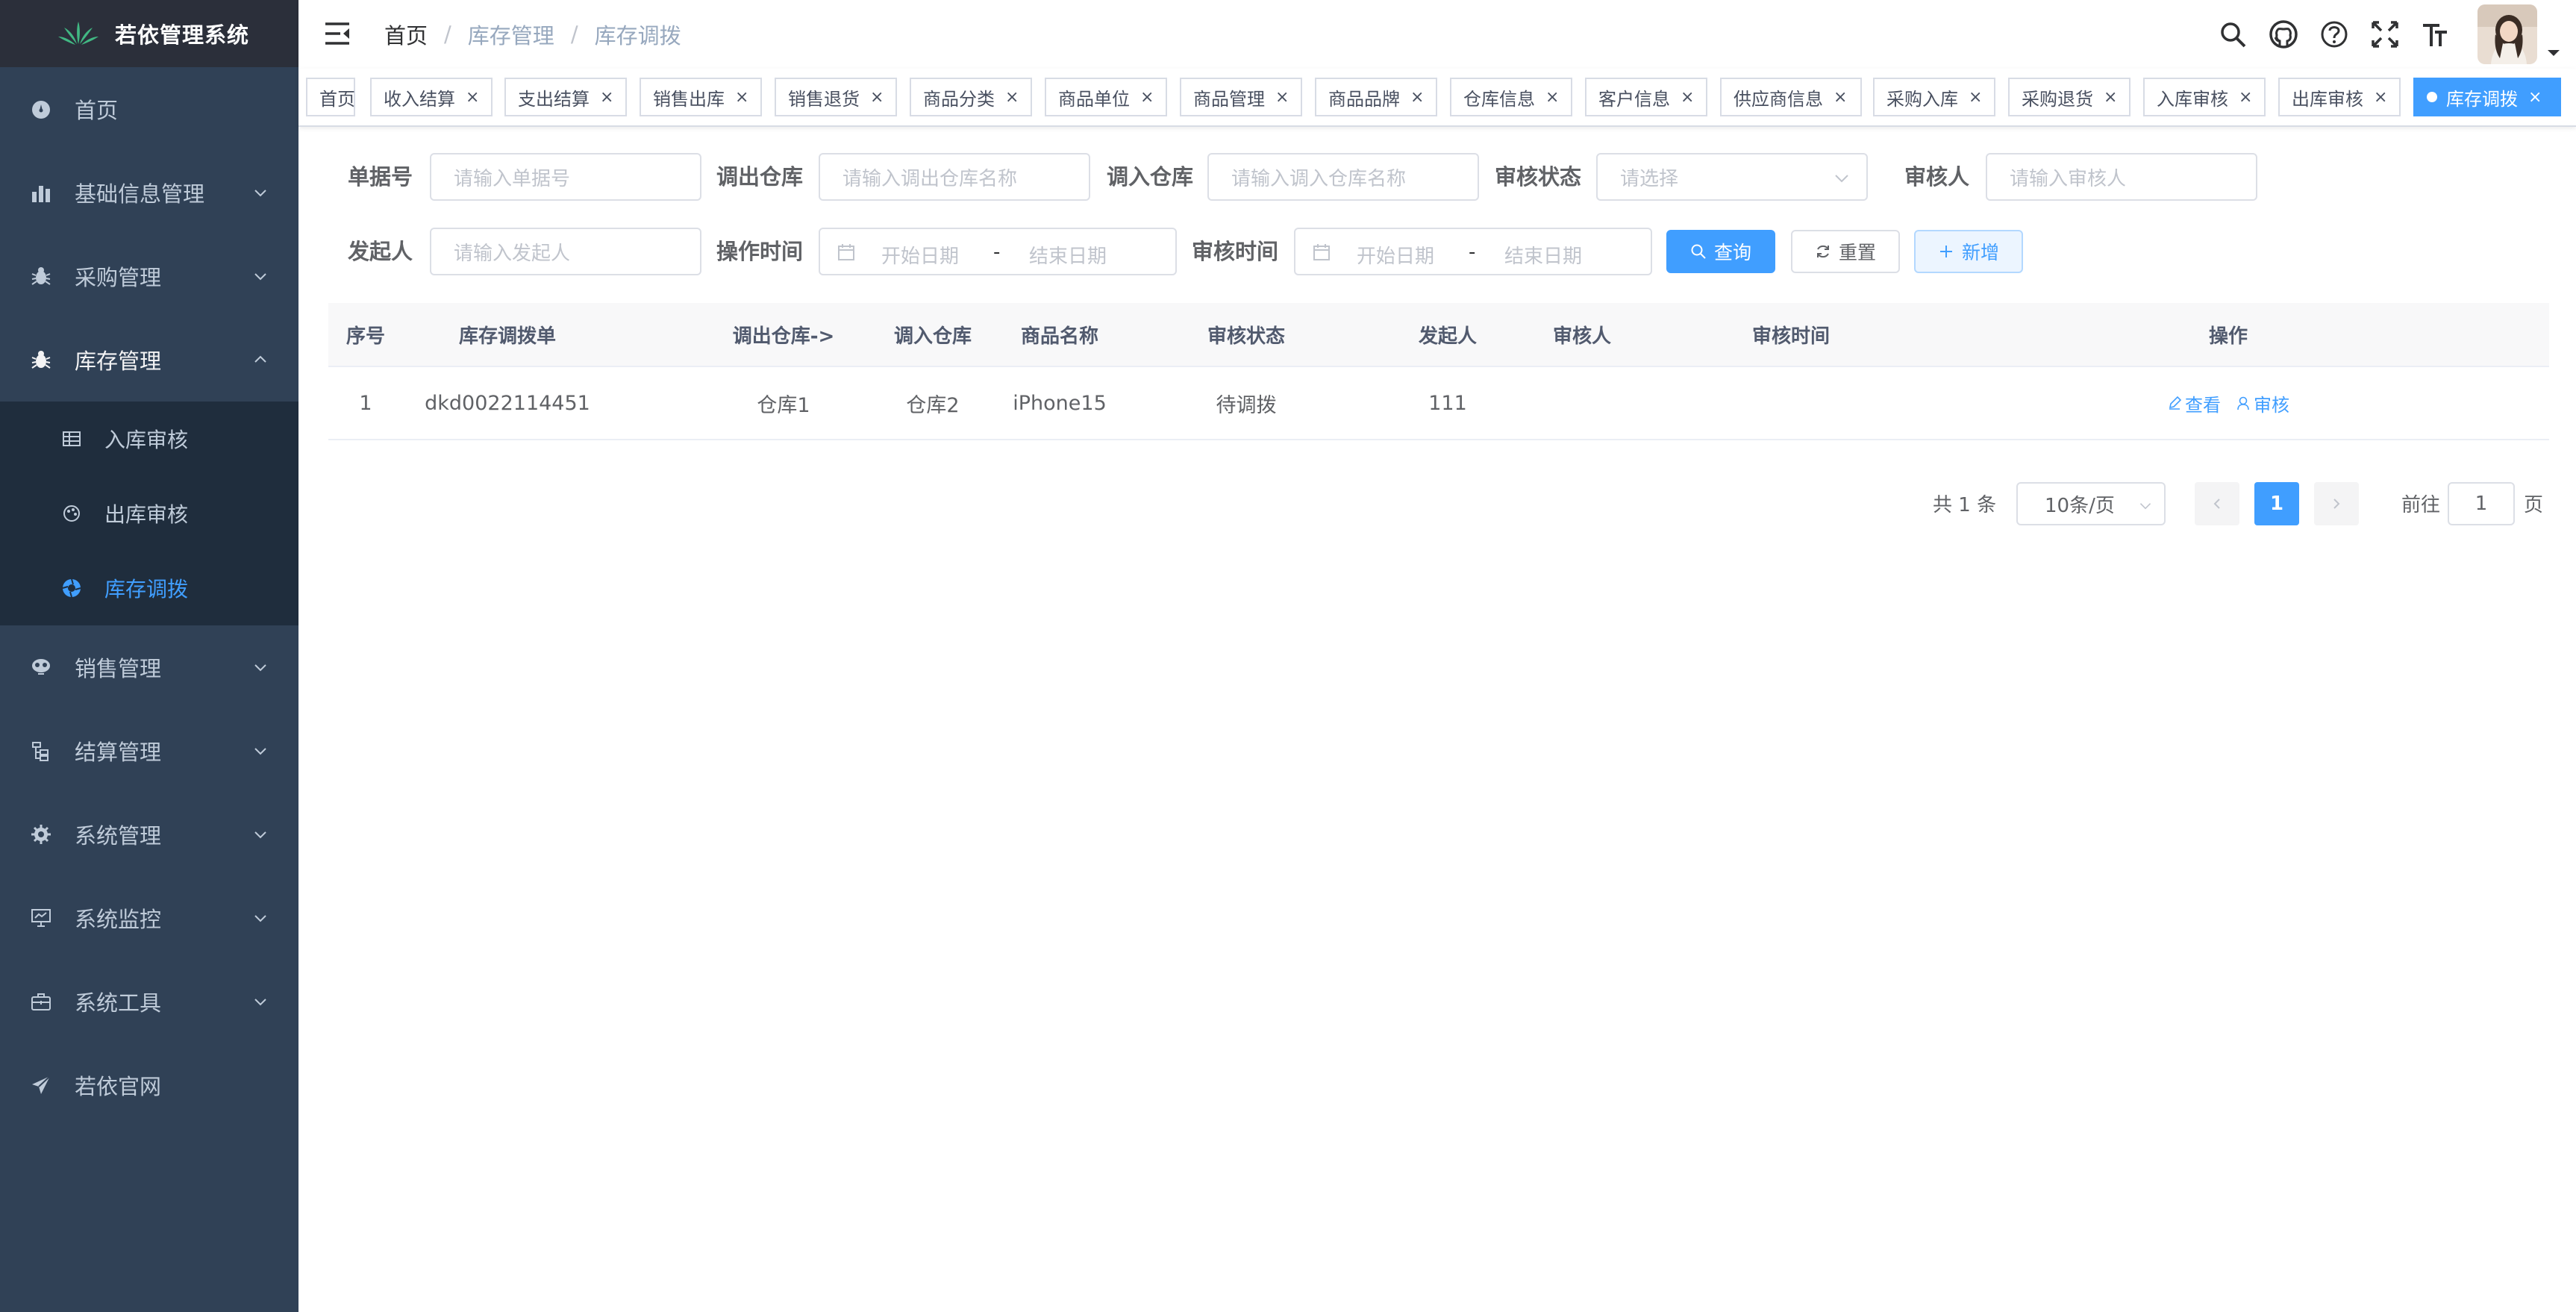  Describe the element at coordinates (1246, 405) in the screenshot. I see `cell-status: 待调拨` at that location.